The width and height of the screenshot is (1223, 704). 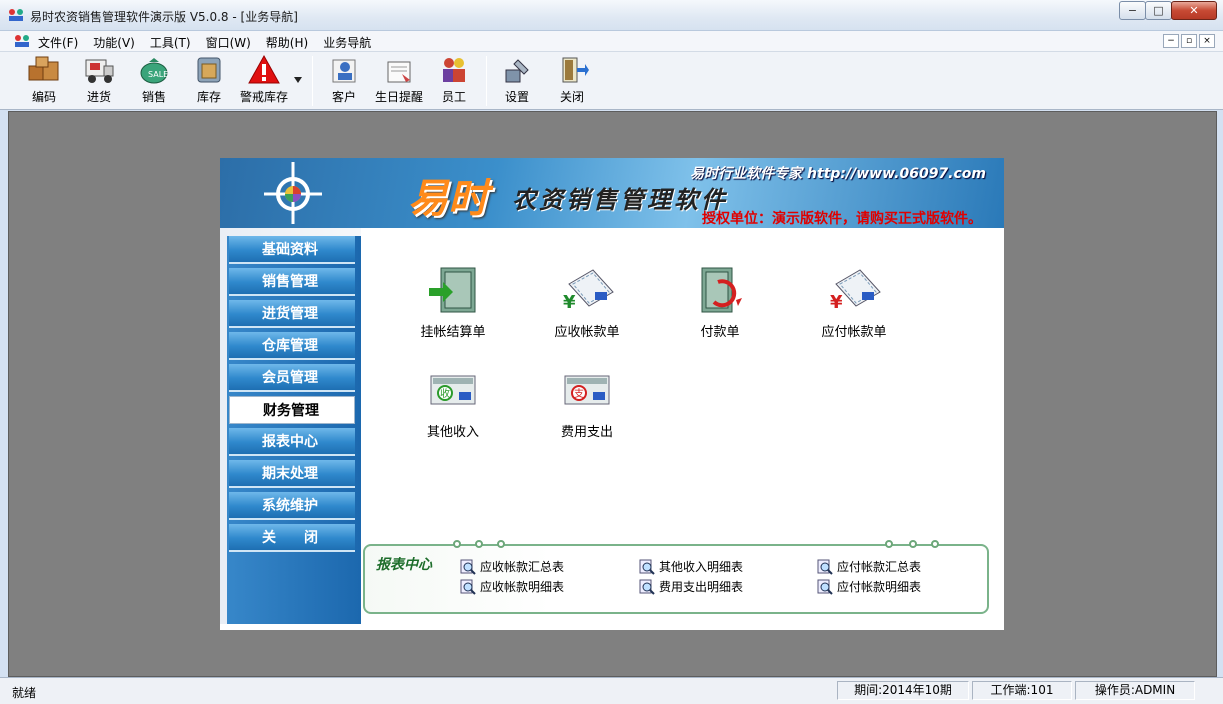 What do you see at coordinates (854, 332) in the screenshot?
I see `module-label: 应付帐款单` at bounding box center [854, 332].